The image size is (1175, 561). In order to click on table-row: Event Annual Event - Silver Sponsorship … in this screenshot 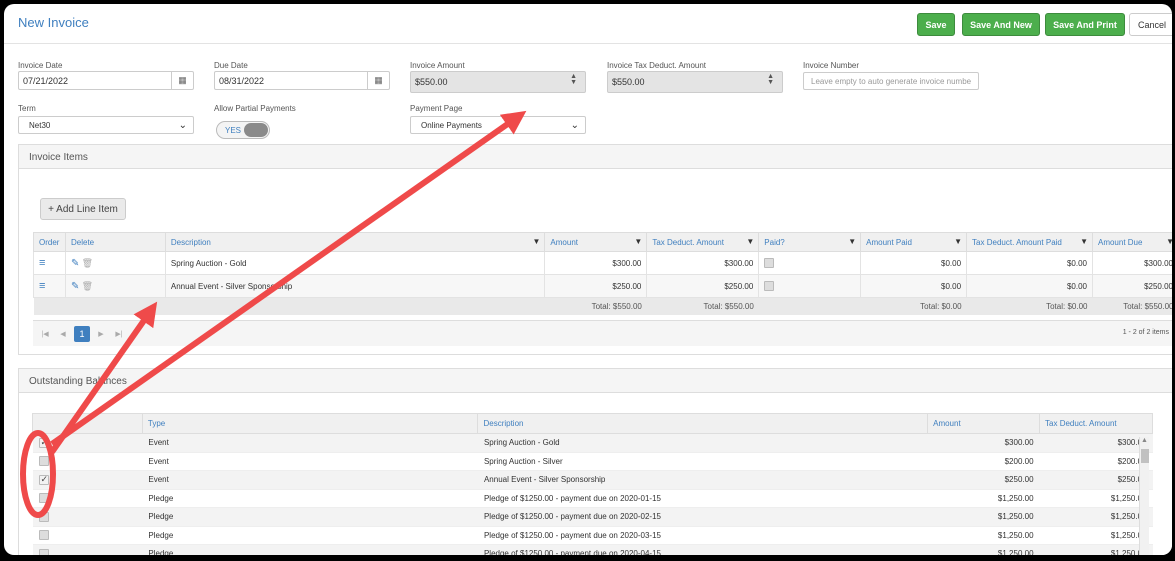, I will do `click(592, 480)`.